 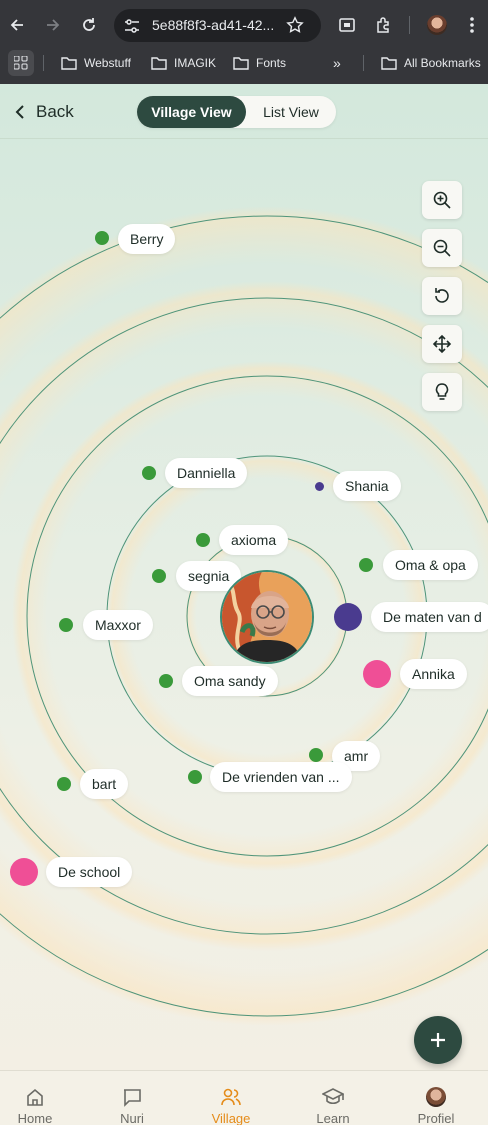 I want to click on forward-arrow-icon, so click(x=53, y=25).